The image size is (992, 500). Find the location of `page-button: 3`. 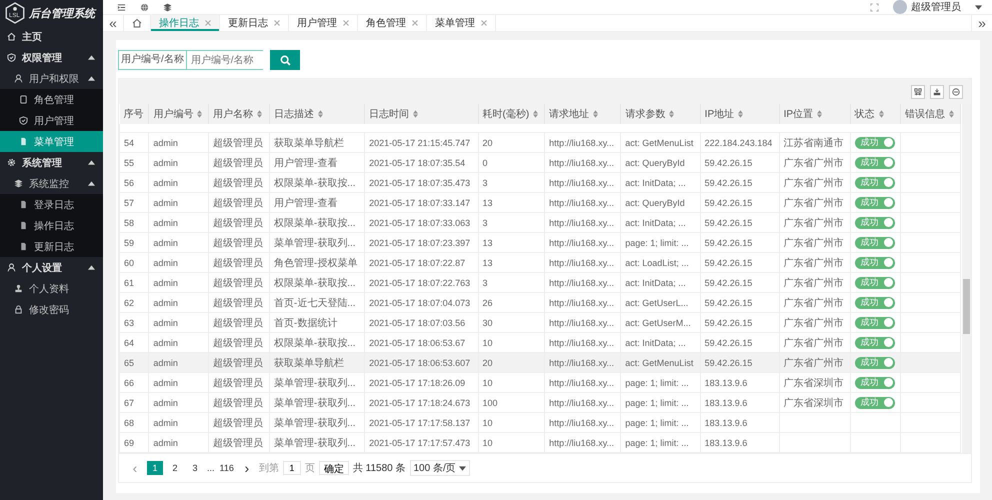

page-button: 3 is located at coordinates (195, 468).